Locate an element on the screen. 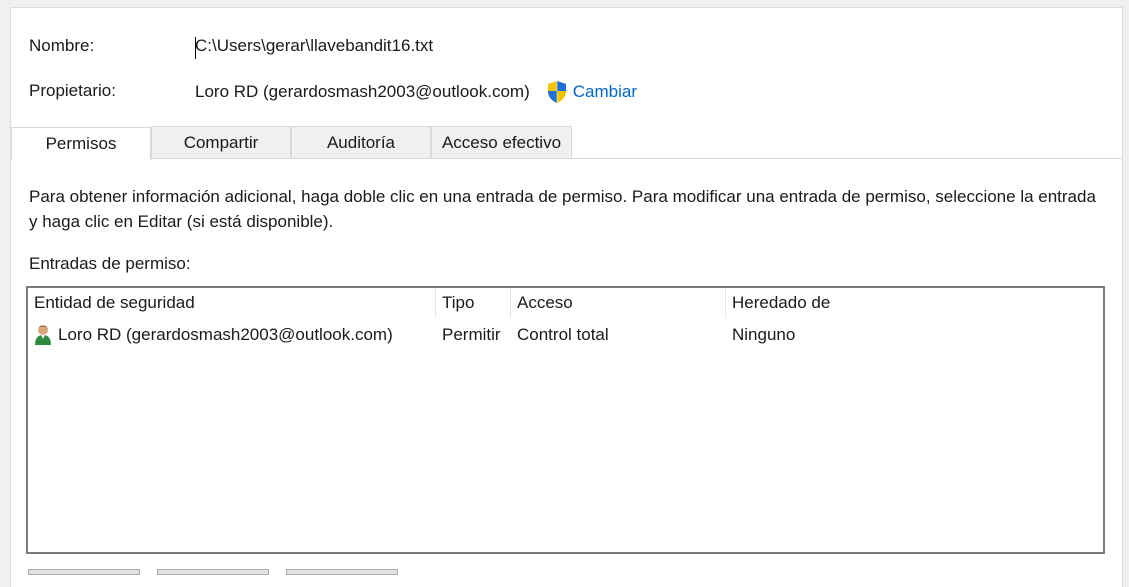  view-button is located at coordinates (342, 572).